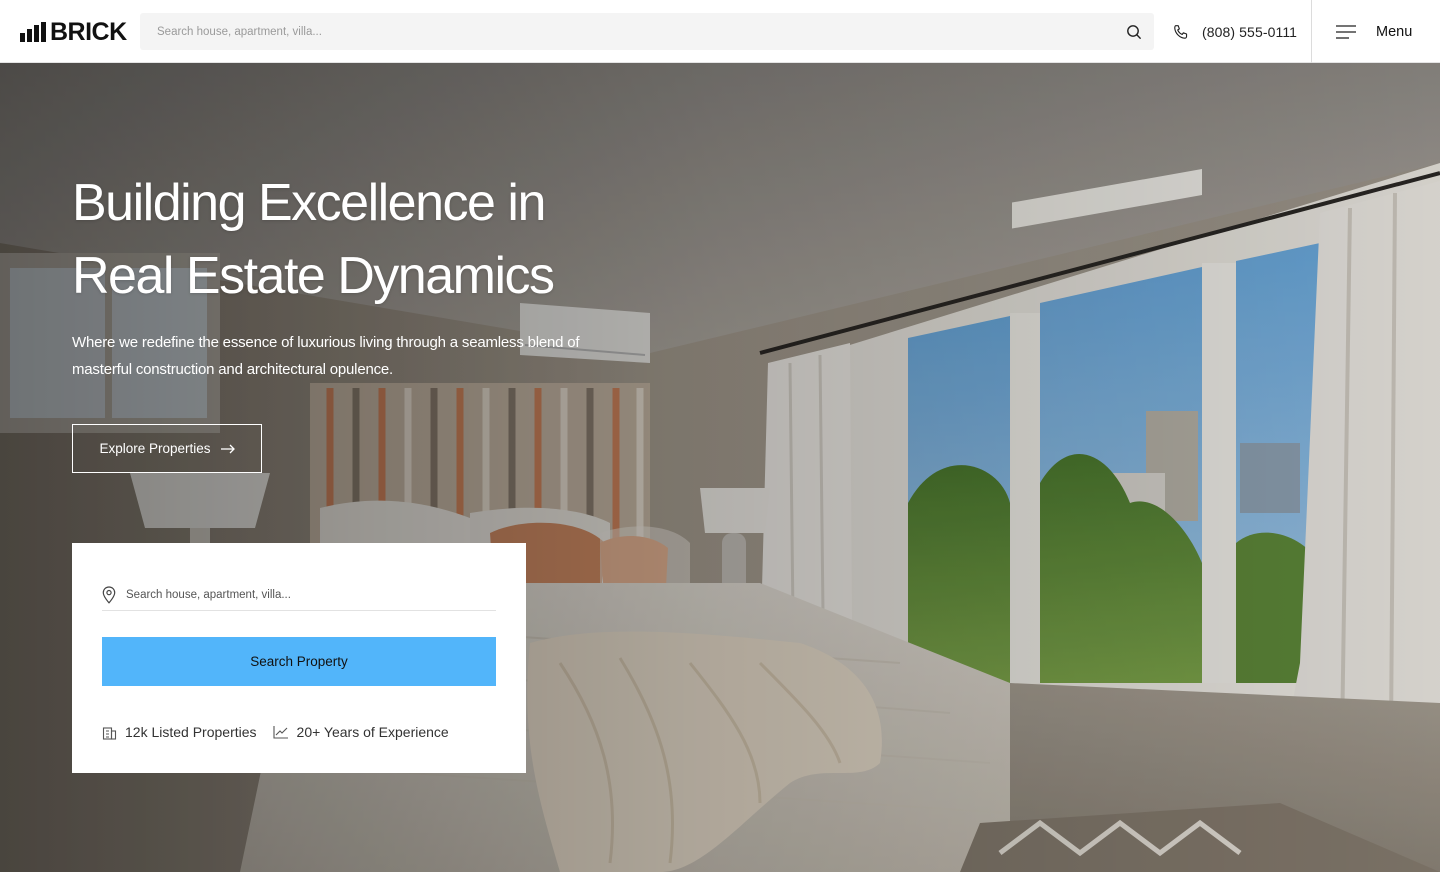 The height and width of the screenshot is (872, 1440). I want to click on explore-properties-button: Explore Properties, so click(167, 448).